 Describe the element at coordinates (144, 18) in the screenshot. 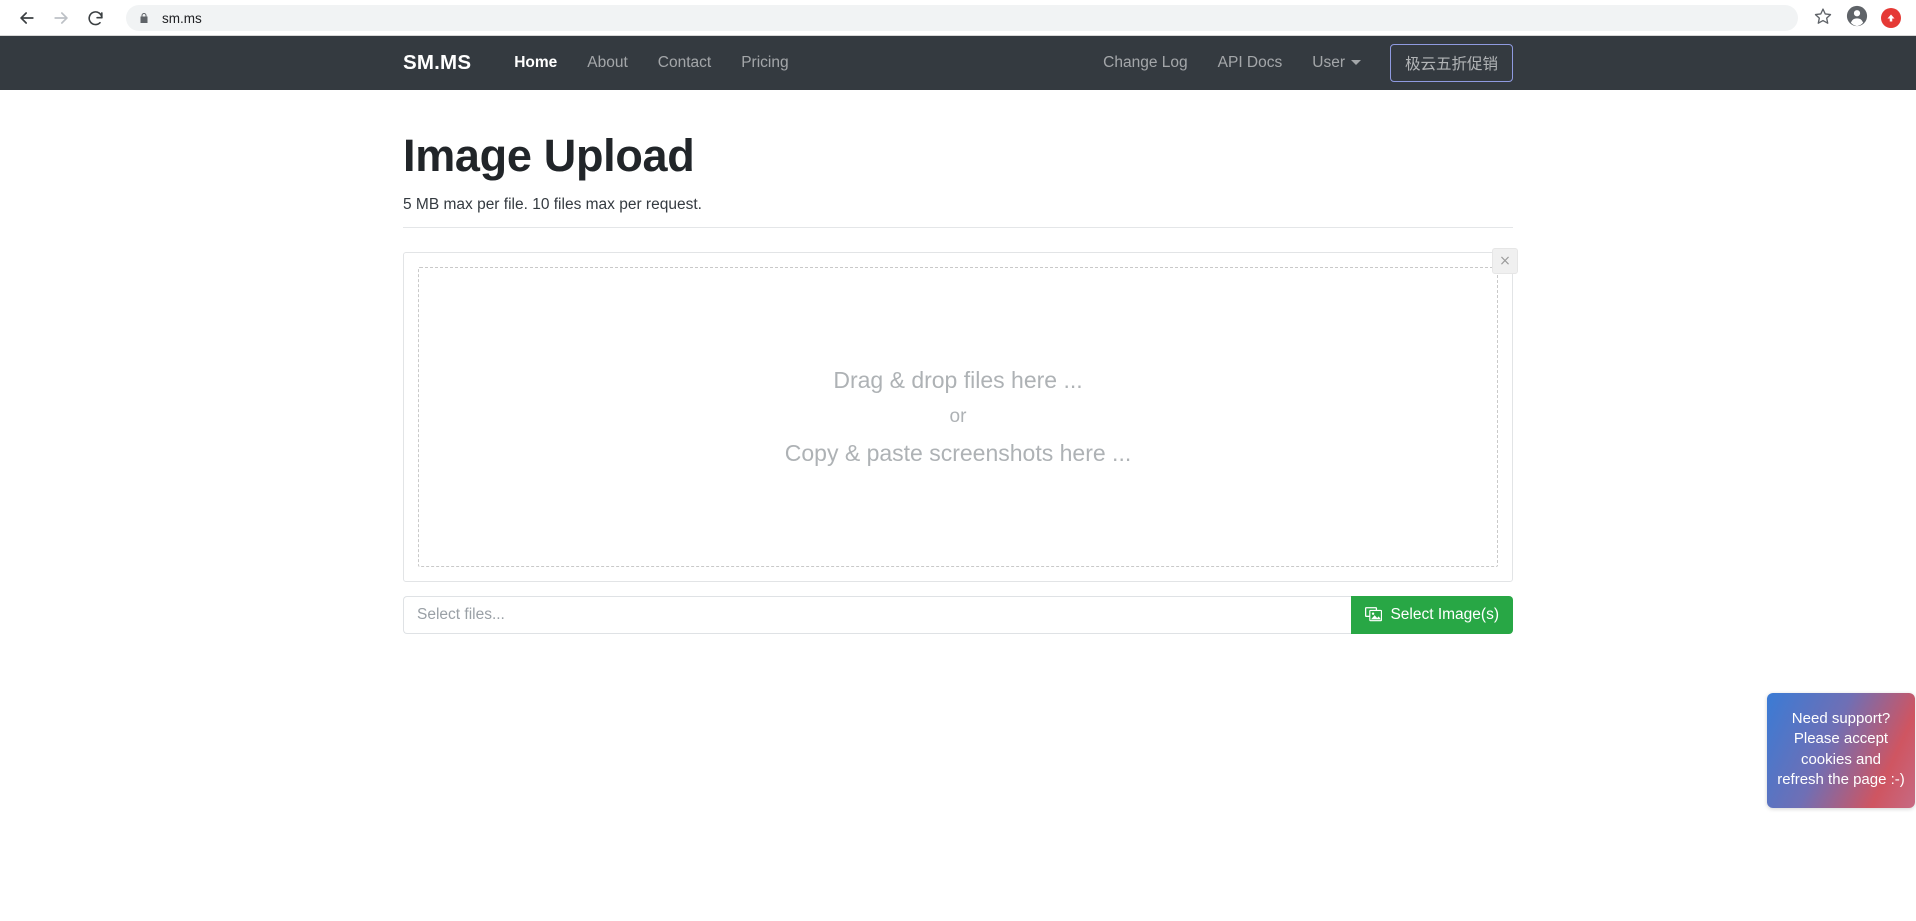

I see `lock-icon` at that location.